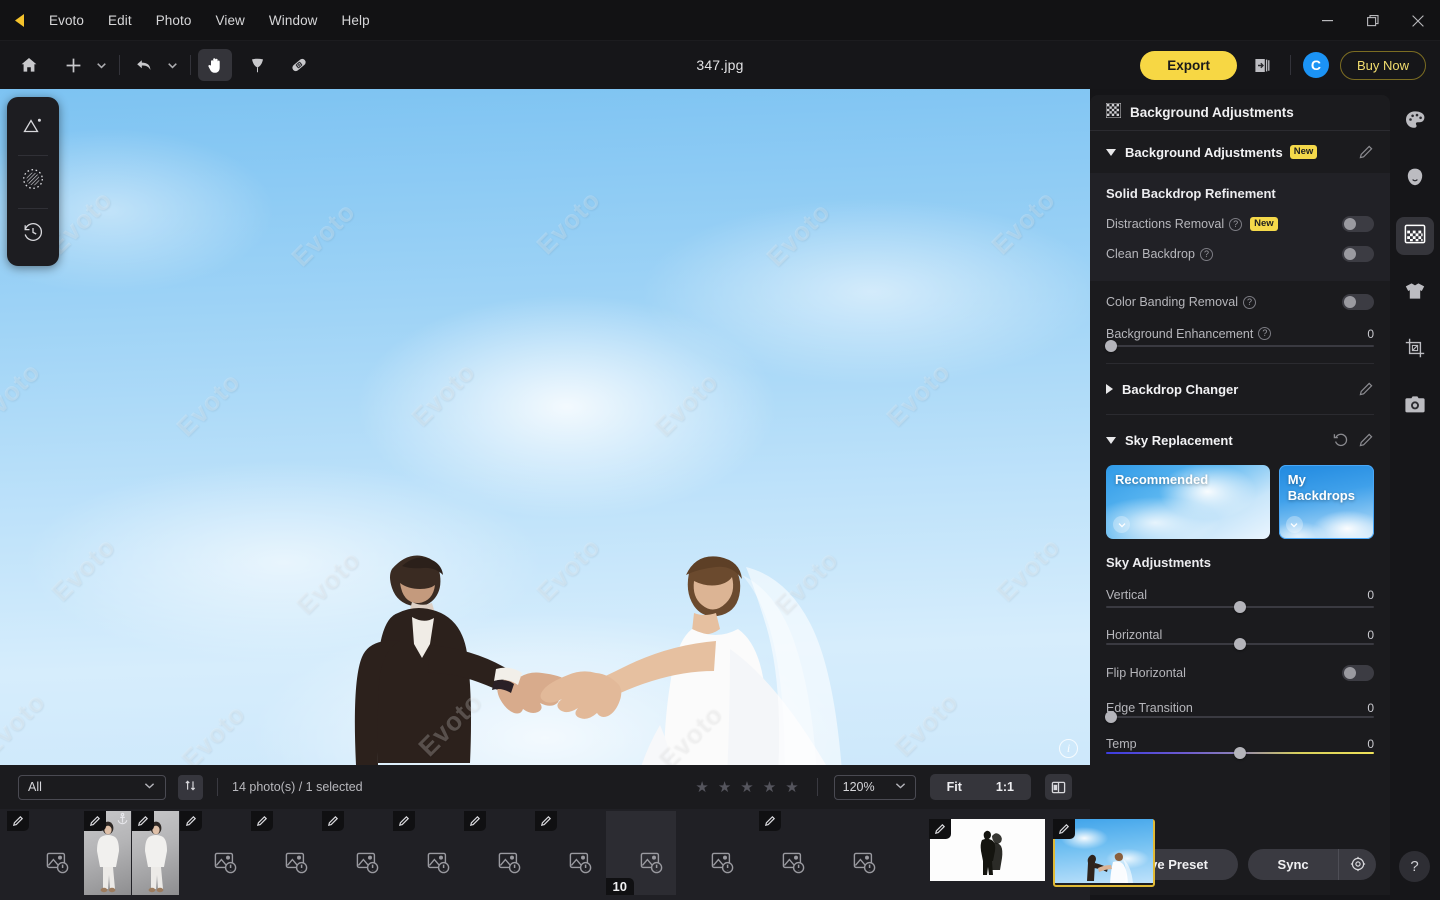 This screenshot has width=1440, height=900. I want to click on rail-item-background, so click(1415, 236).